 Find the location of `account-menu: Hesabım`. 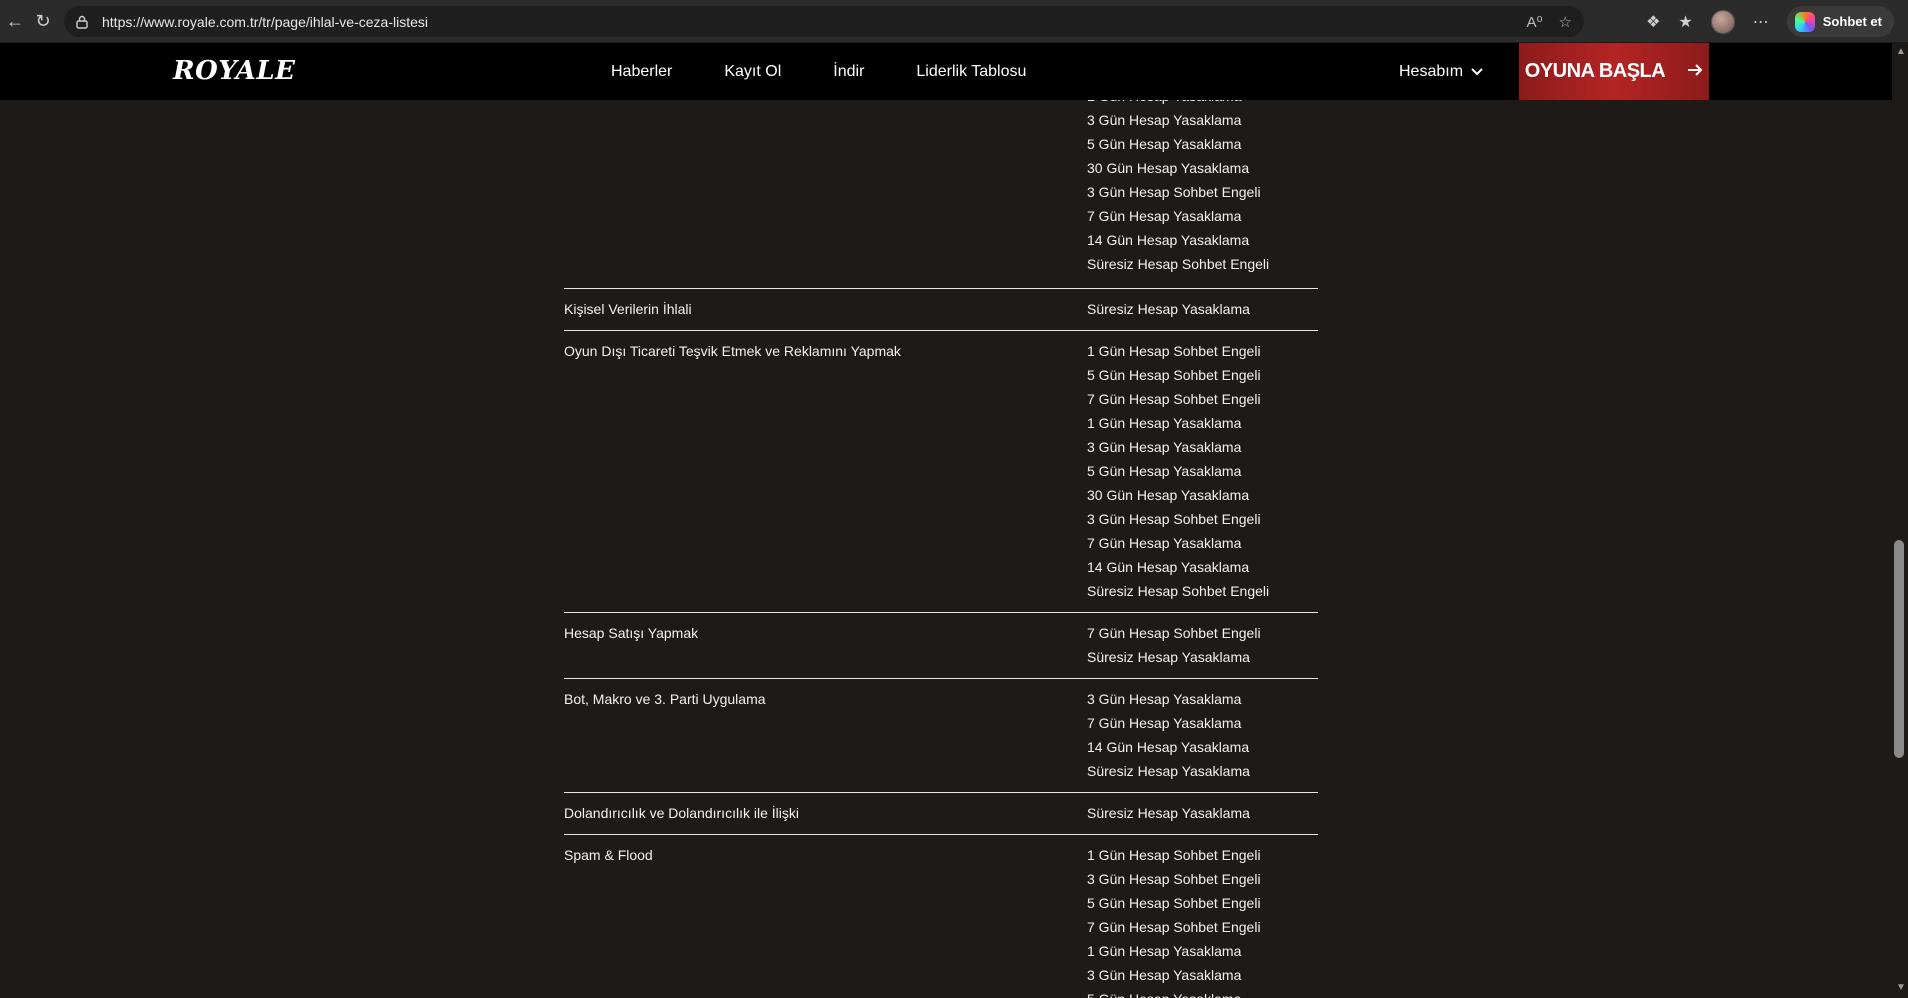

account-menu: Hesabım is located at coordinates (1441, 71).